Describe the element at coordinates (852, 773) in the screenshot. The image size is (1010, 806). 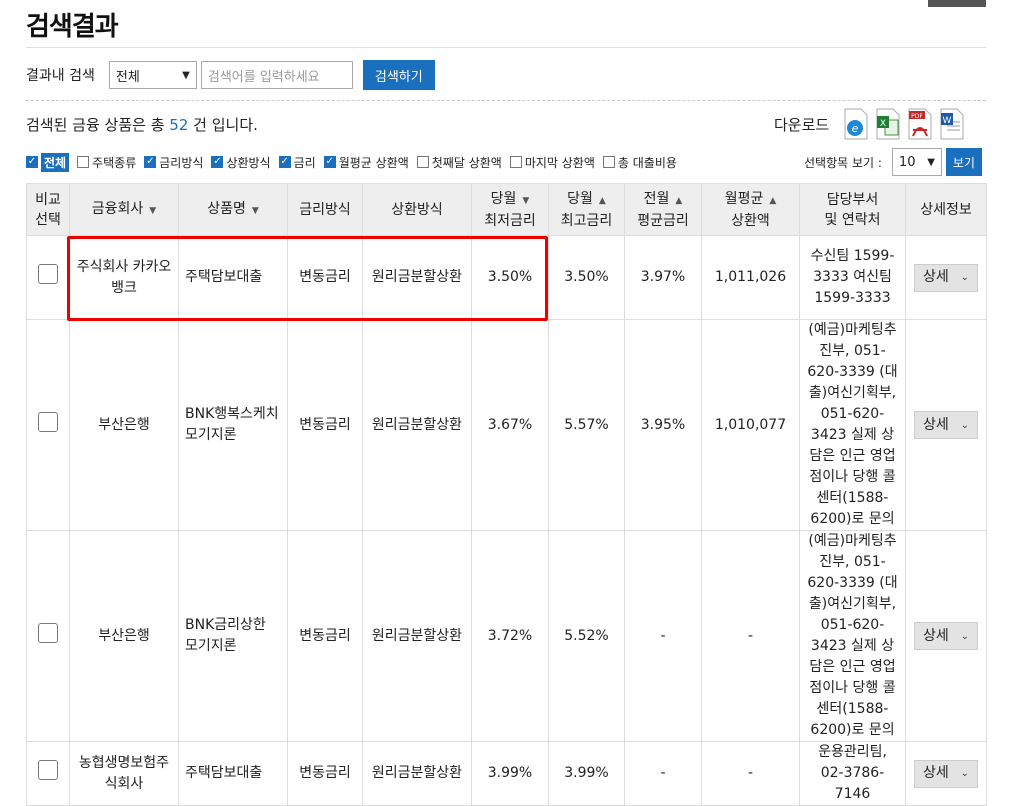
I see `cell-contact: 운용관리팀, 02-3786-7146` at that location.